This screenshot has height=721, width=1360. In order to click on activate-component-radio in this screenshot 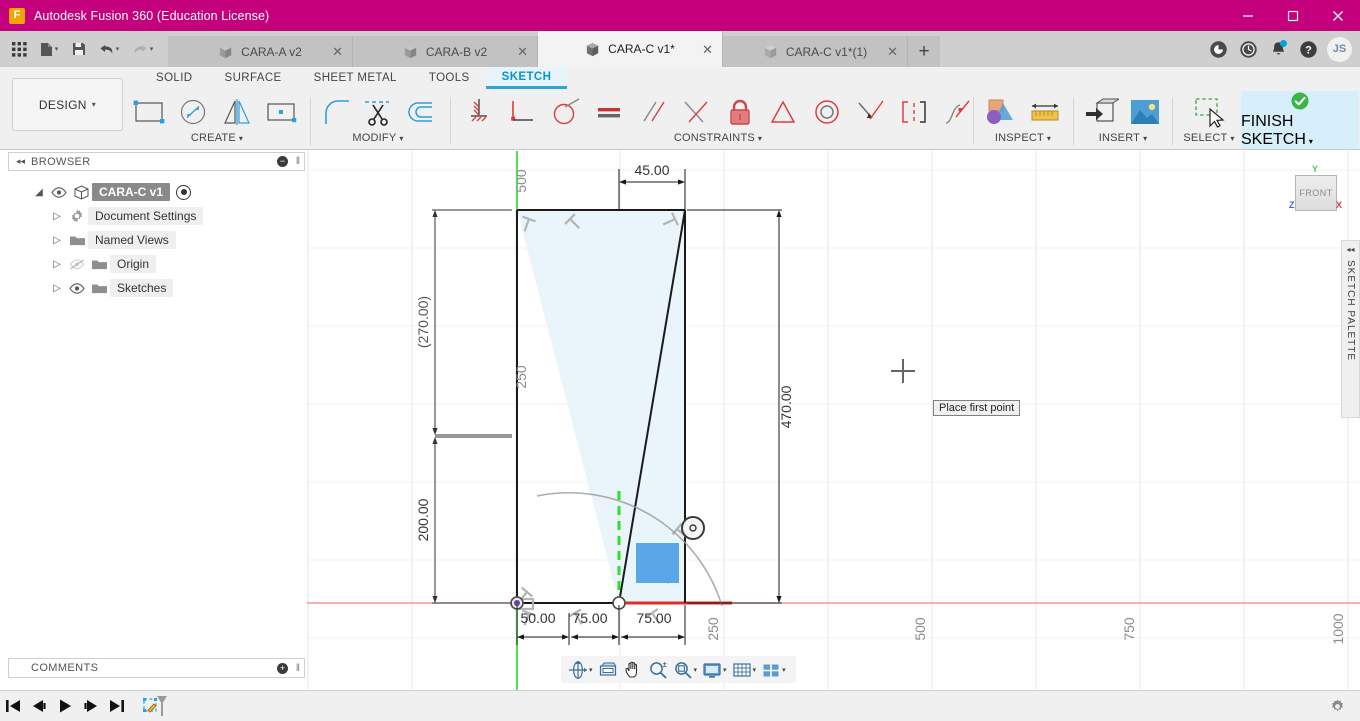, I will do `click(184, 192)`.